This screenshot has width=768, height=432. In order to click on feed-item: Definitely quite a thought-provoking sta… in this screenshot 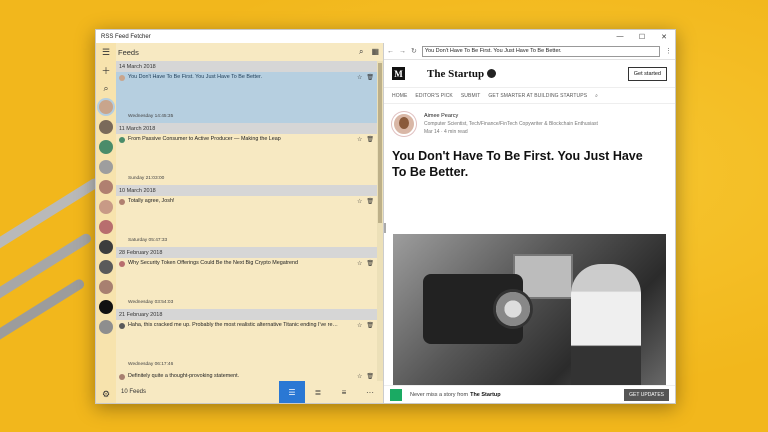, I will do `click(246, 376)`.